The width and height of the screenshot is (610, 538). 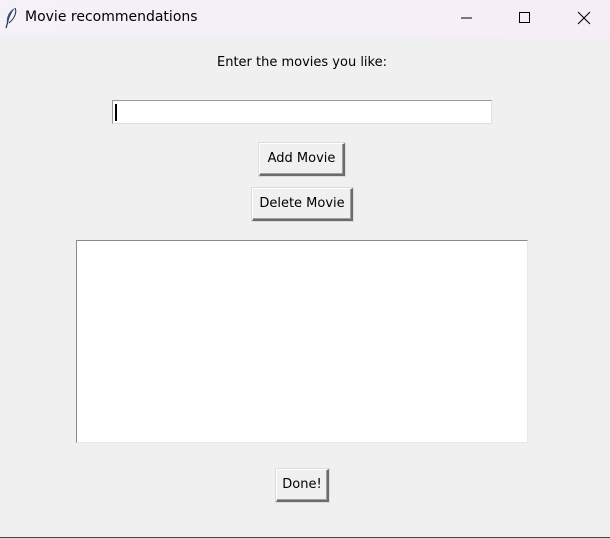 I want to click on text-cursor, so click(x=116, y=112).